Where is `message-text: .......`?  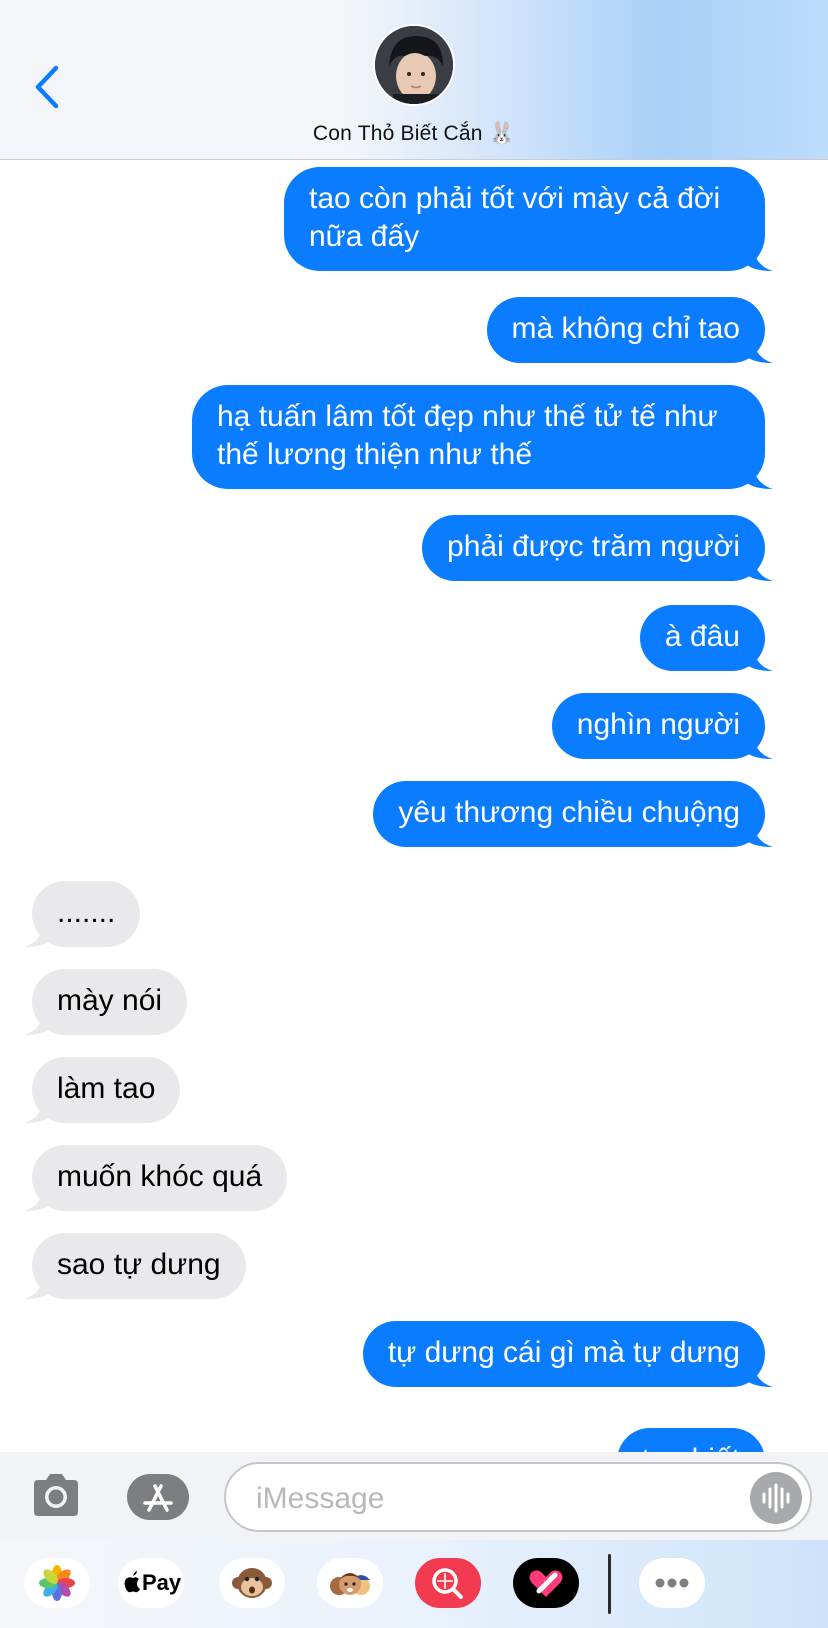 message-text: ....... is located at coordinates (86, 912).